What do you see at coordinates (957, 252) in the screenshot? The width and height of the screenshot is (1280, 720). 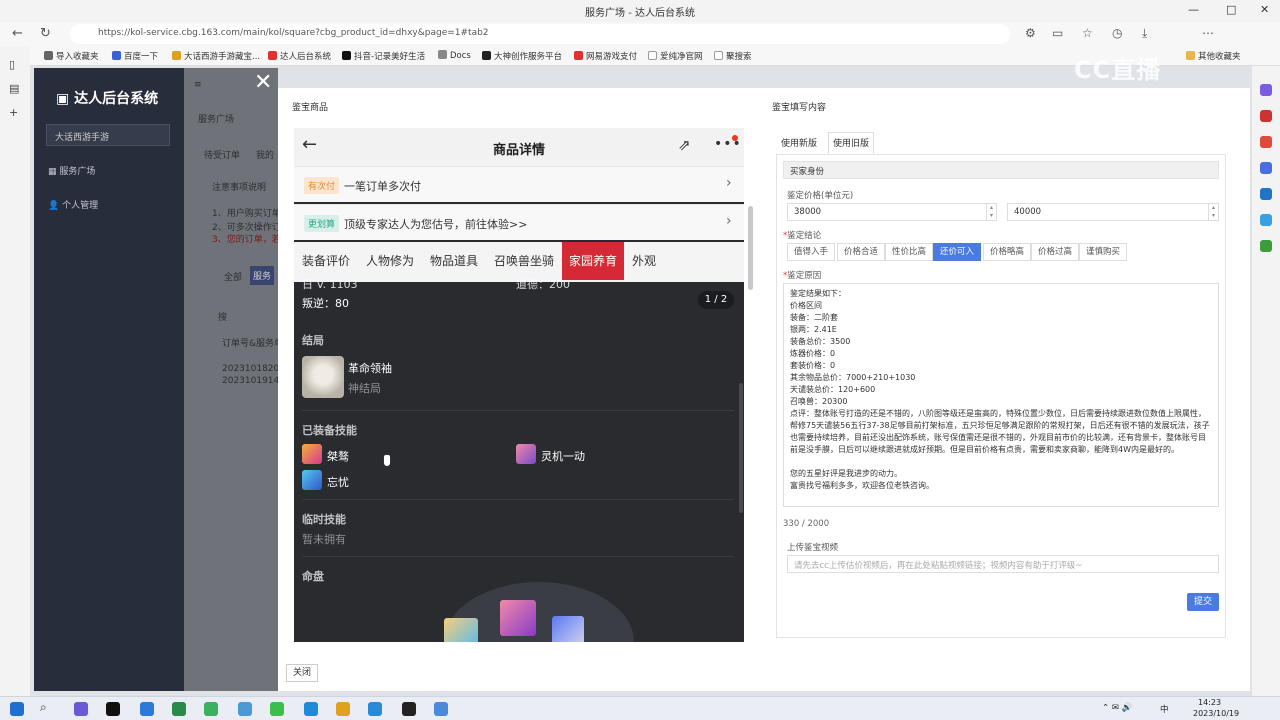 I see `conclusion-option-active: 还价可入` at bounding box center [957, 252].